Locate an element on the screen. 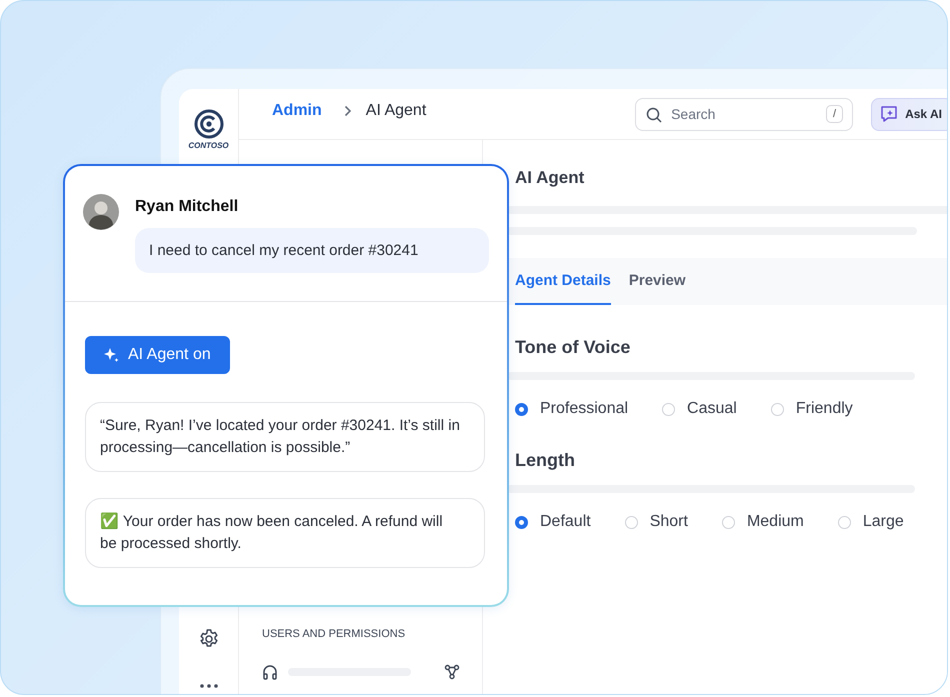  section-title: USERS AND PERMISSIONS is located at coordinates (334, 634).